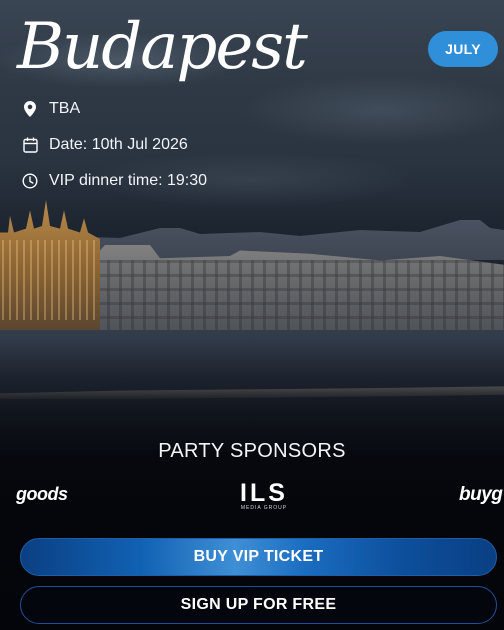  I want to click on location-pin-icon, so click(30, 109).